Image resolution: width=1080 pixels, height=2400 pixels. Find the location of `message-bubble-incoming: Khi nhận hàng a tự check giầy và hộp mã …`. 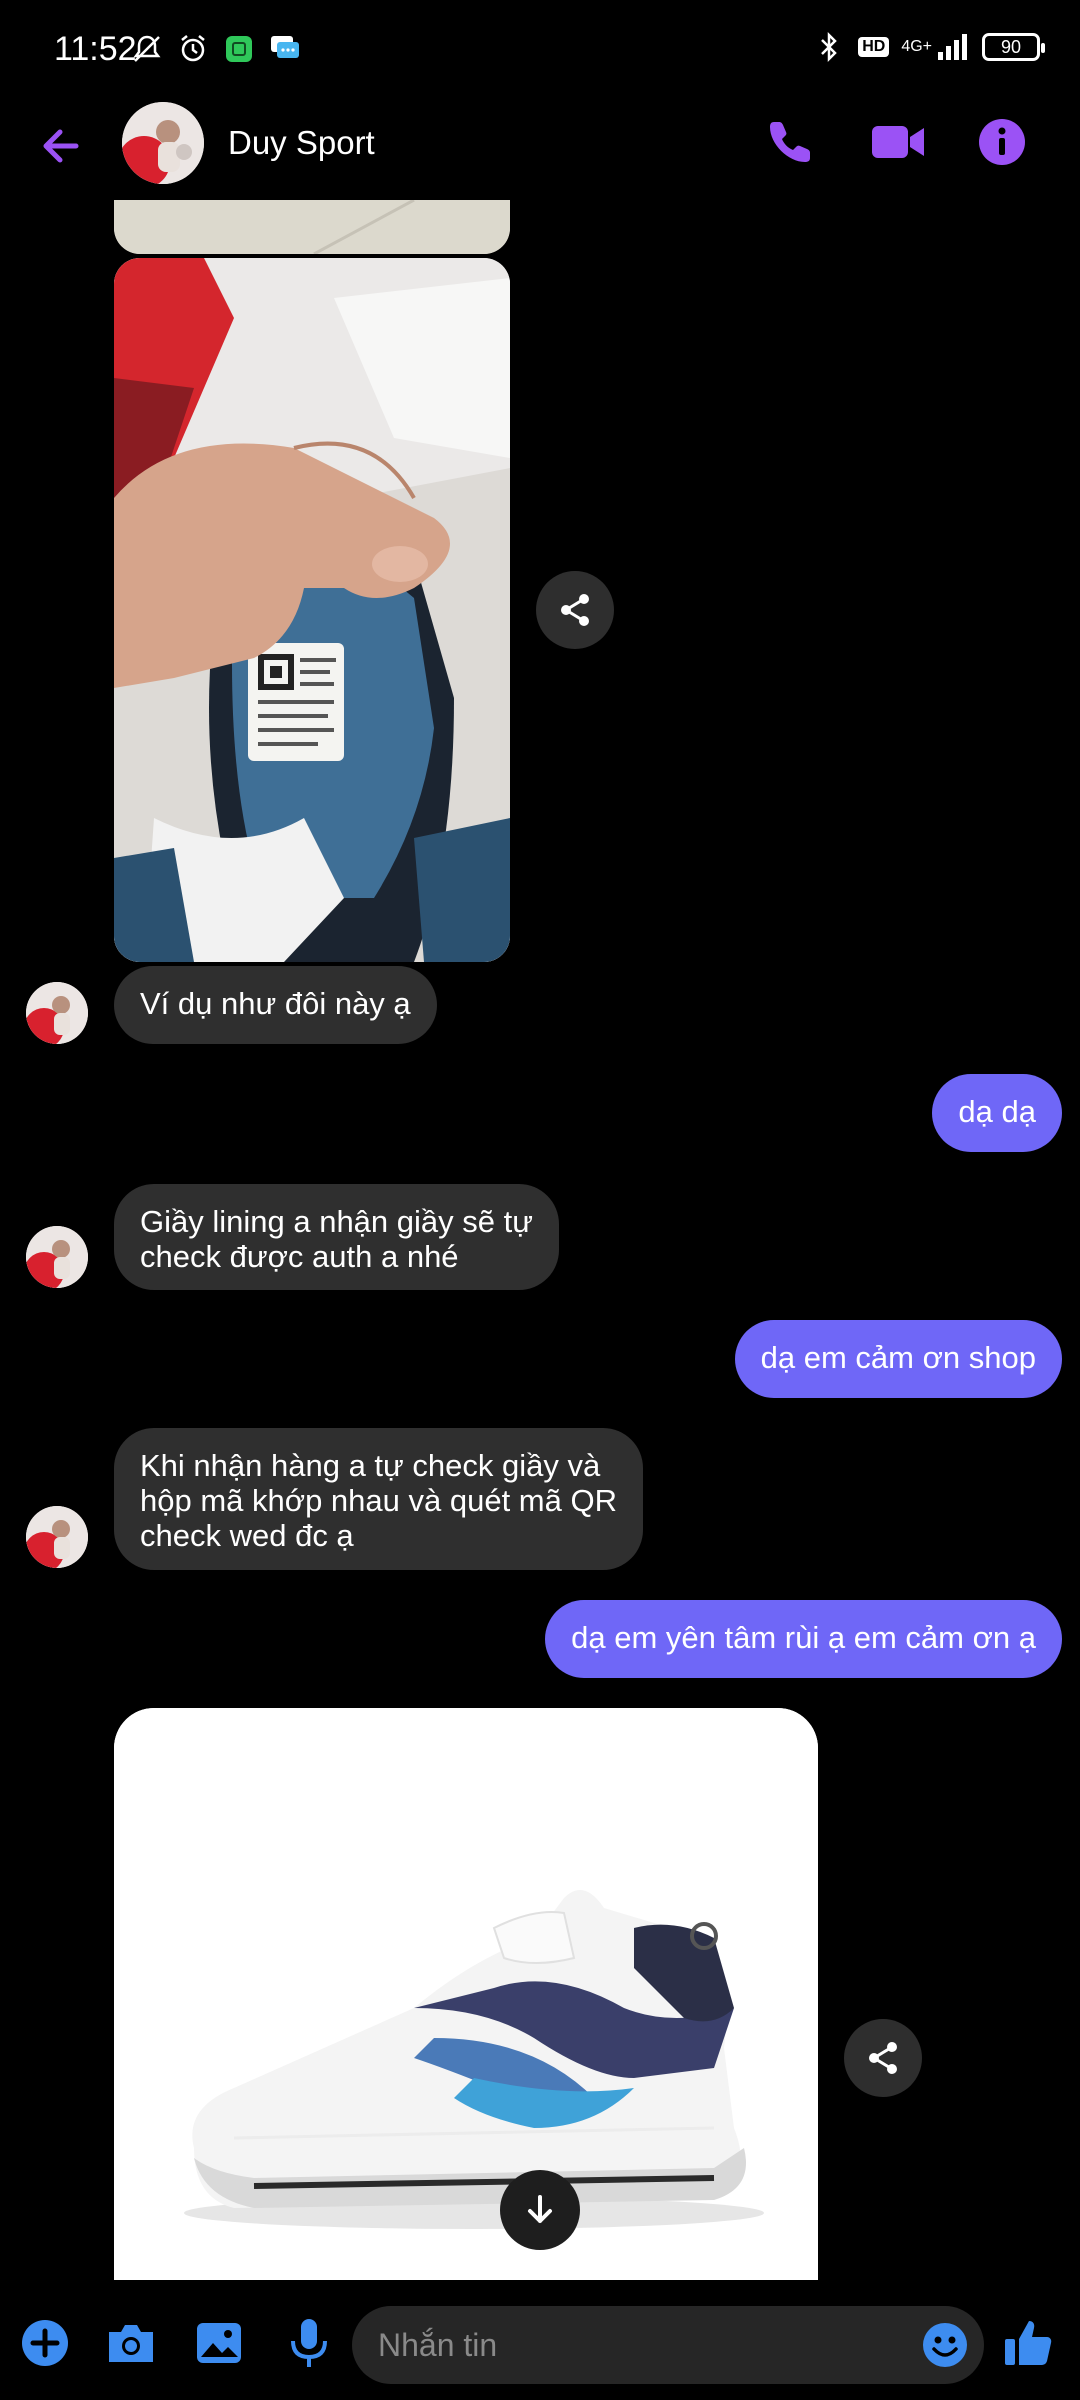

message-bubble-incoming: Khi nhận hàng a tự check giầy và hộp mã … is located at coordinates (378, 1499).